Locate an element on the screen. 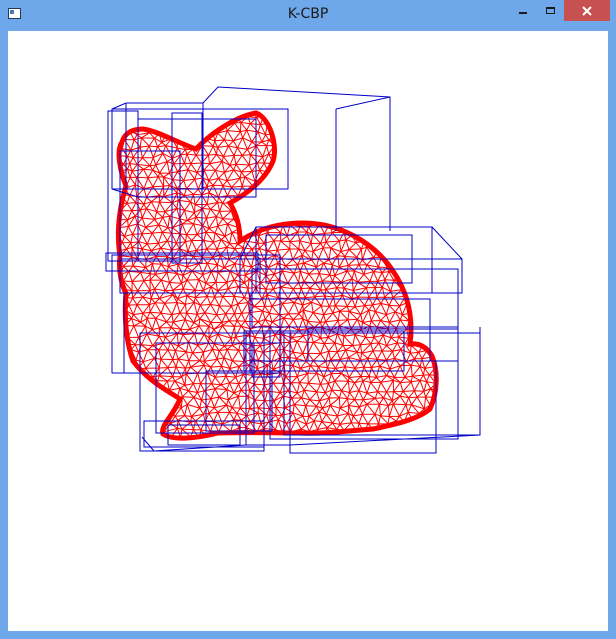 Image resolution: width=616 pixels, height=639 pixels. maximize-button is located at coordinates (550, 10).